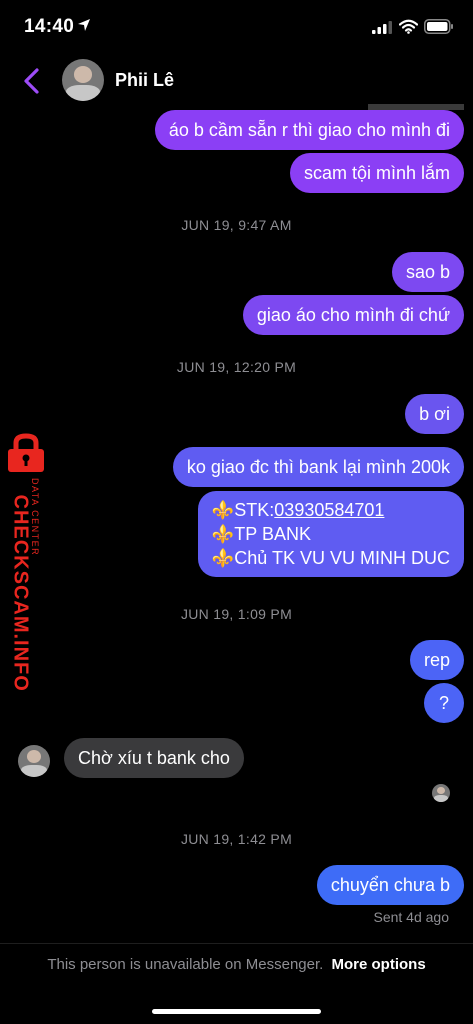  I want to click on watermark: DATA CENTER CHECKSCAM.INFO, so click(26, 562).